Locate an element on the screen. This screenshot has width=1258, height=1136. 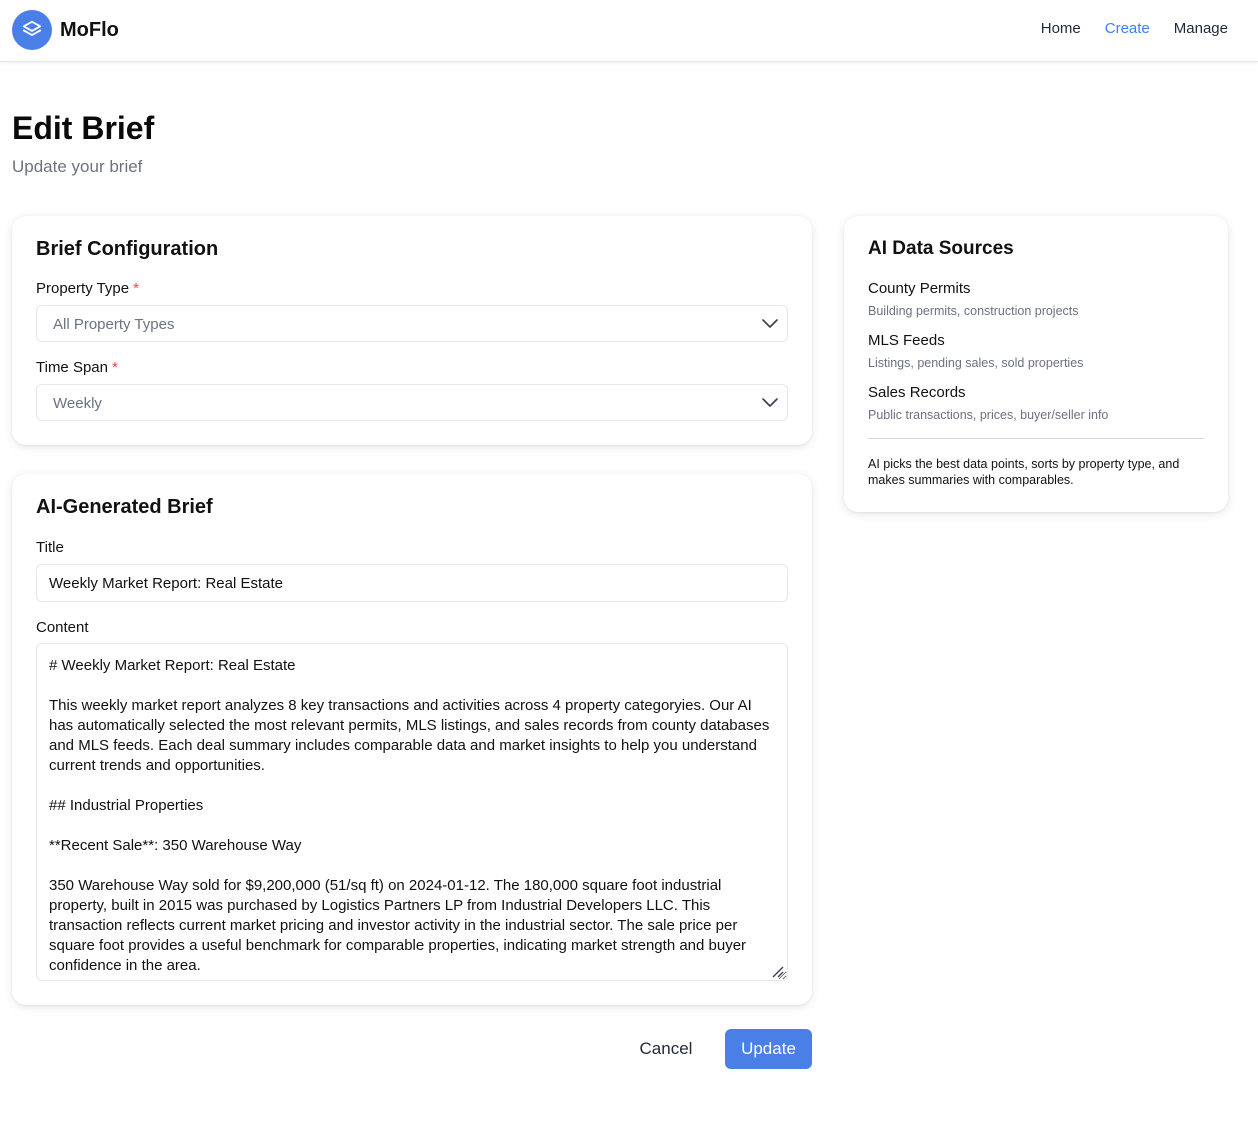
update-button: Update is located at coordinates (768, 1049).